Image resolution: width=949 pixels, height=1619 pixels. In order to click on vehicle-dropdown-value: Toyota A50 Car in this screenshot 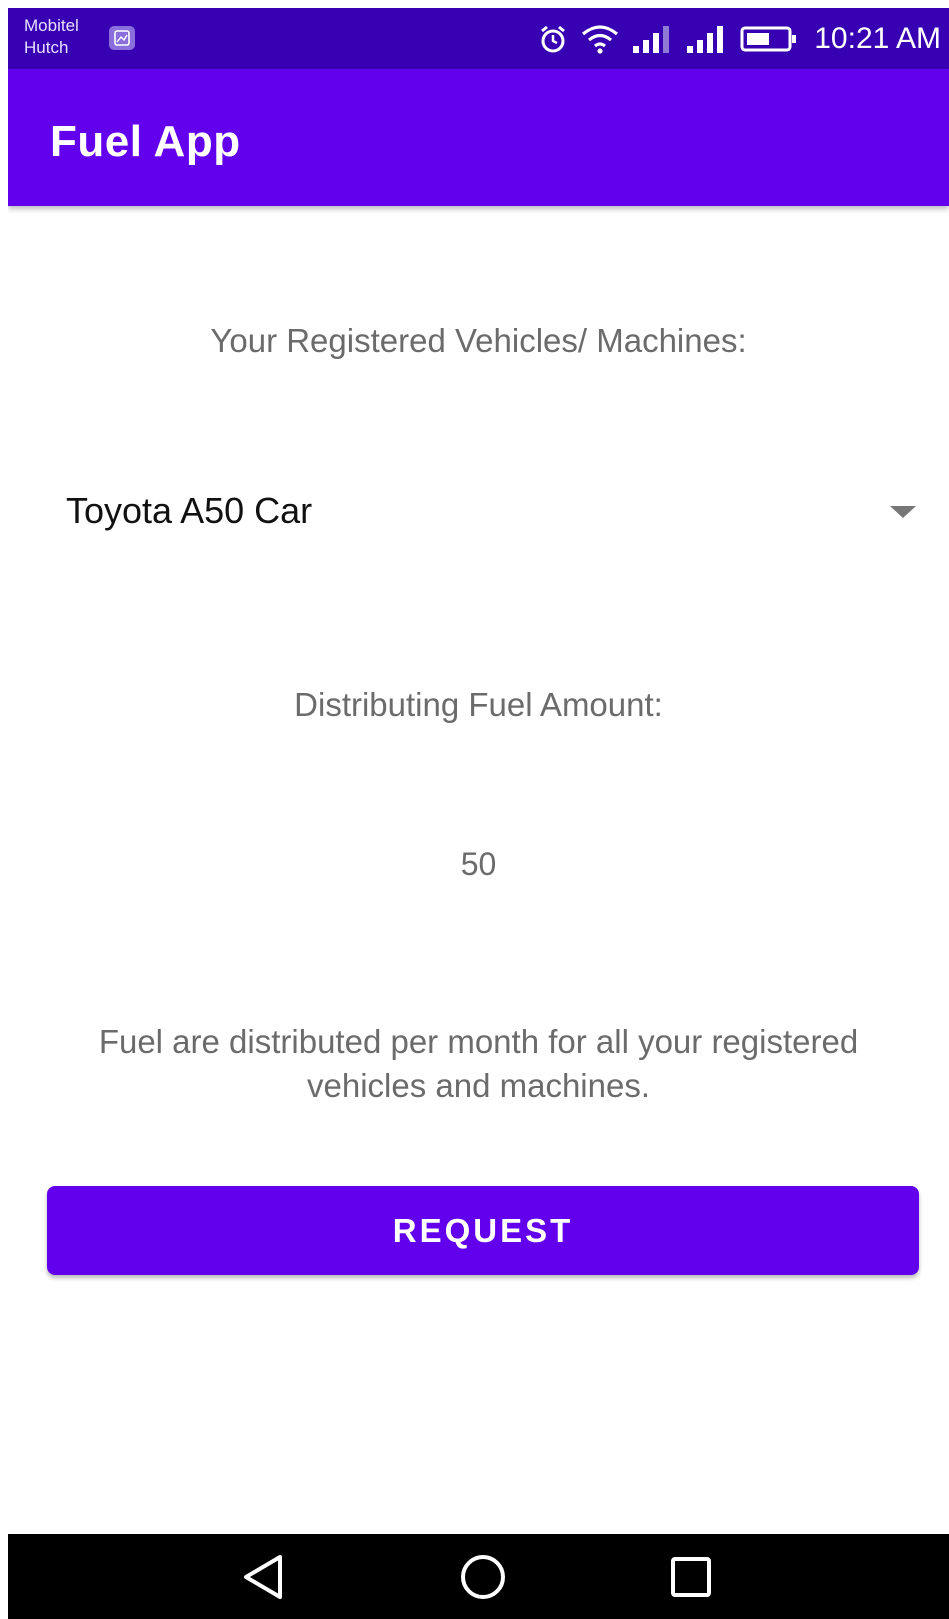, I will do `click(189, 510)`.